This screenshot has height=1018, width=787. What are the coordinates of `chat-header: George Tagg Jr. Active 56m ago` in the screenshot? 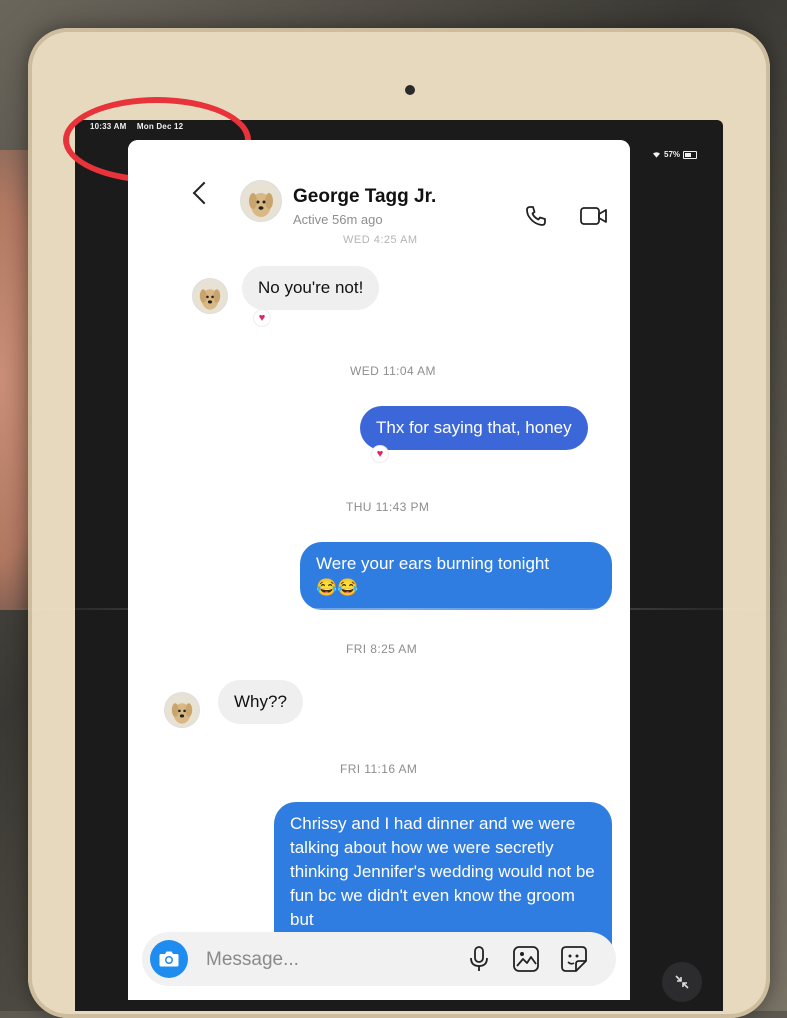 It's located at (379, 190).